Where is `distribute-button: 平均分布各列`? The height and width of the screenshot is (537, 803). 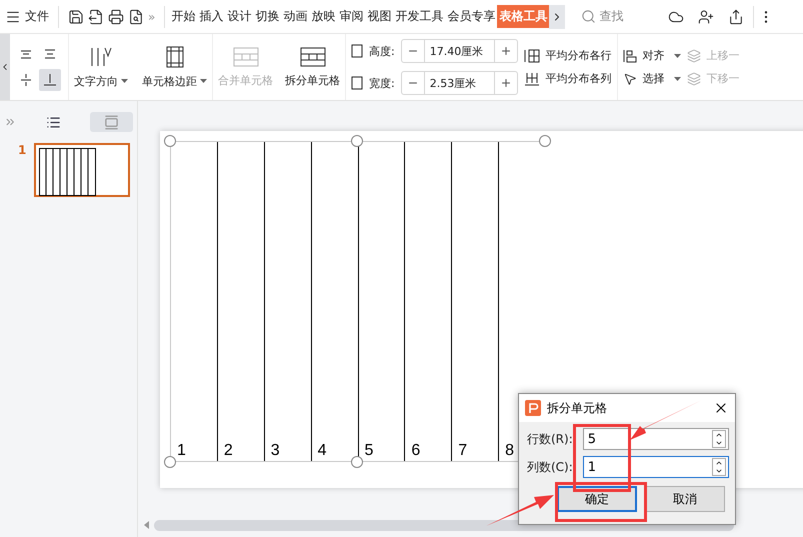
distribute-button: 平均分布各列 is located at coordinates (568, 78).